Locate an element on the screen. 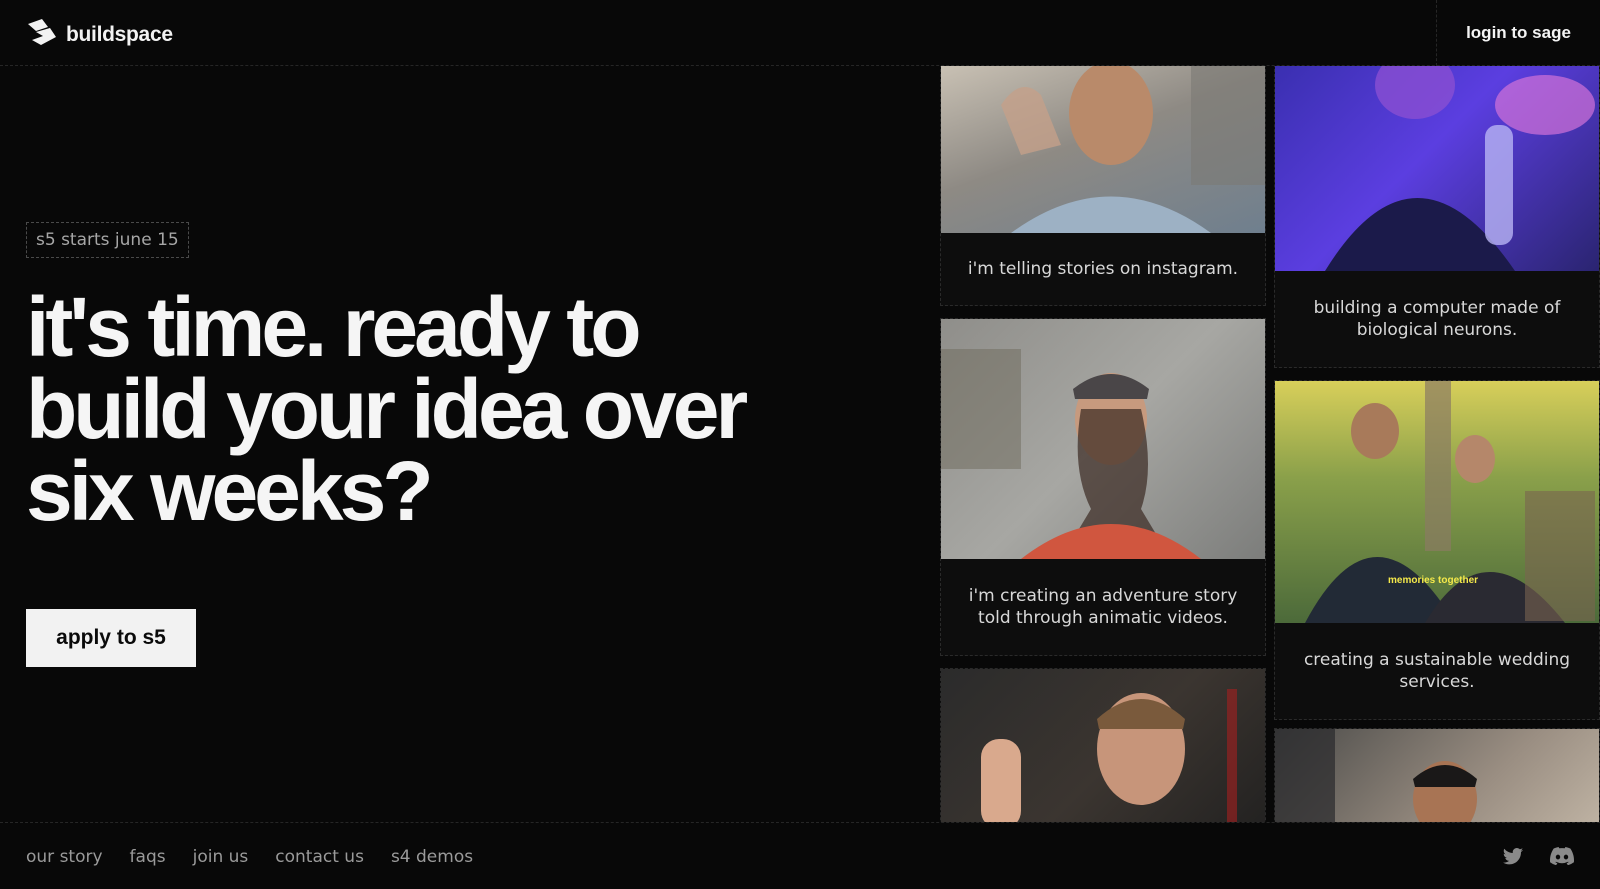  brand-name: buildspace is located at coordinates (119, 34).